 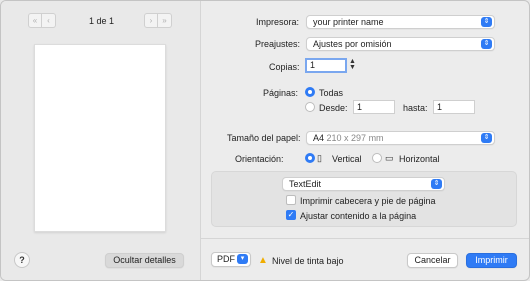 What do you see at coordinates (319, 158) in the screenshot?
I see `portrait-icon: ▯` at bounding box center [319, 158].